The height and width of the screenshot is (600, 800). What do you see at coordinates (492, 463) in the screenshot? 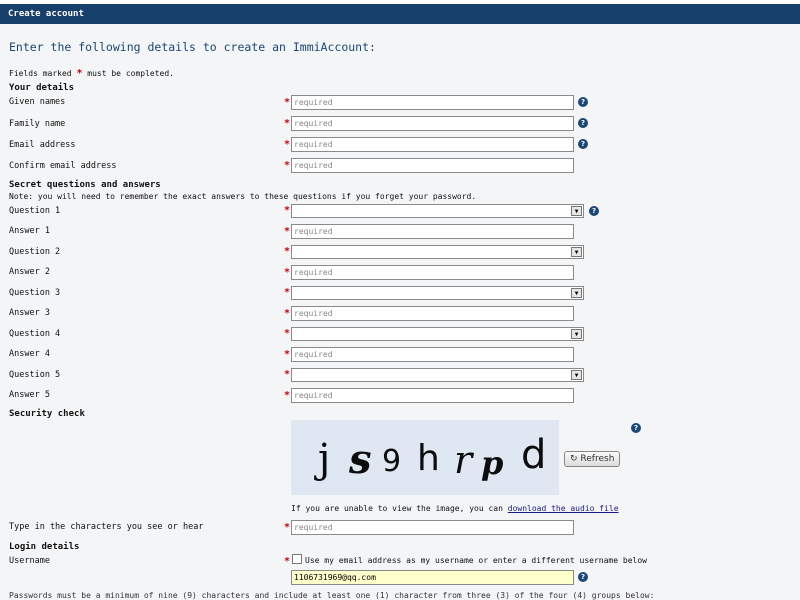
I see `captcha-char: p` at bounding box center [492, 463].